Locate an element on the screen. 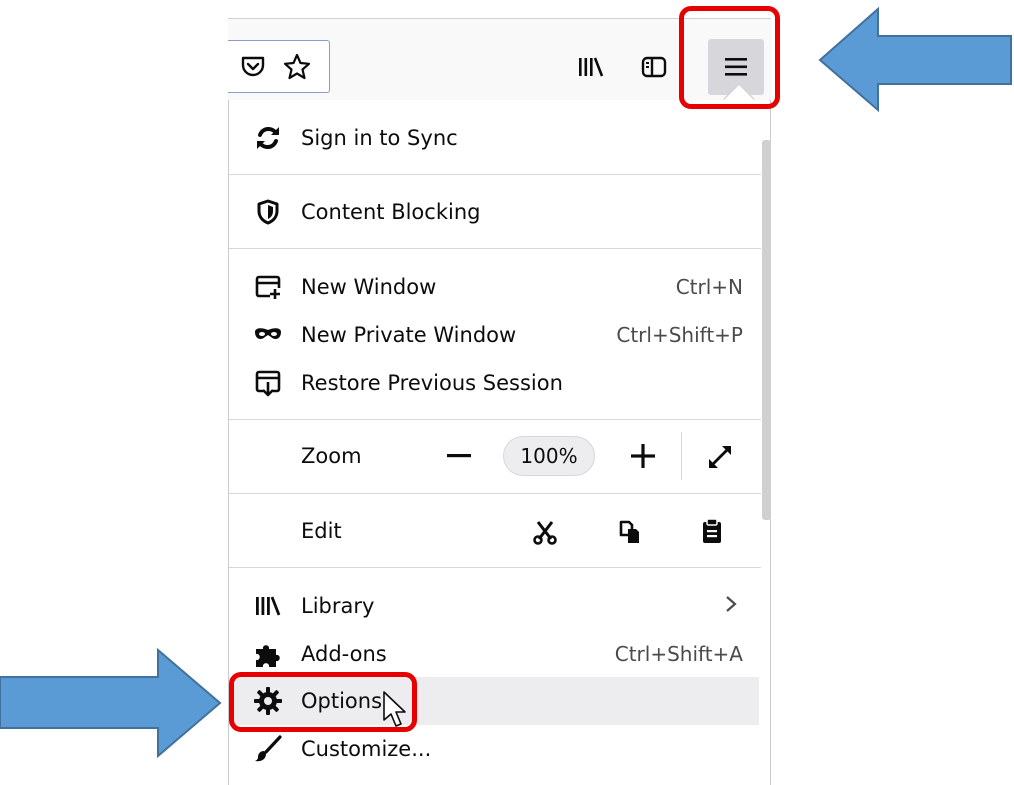 The height and width of the screenshot is (785, 1014). puzzle-piece-icon is located at coordinates (268, 654).